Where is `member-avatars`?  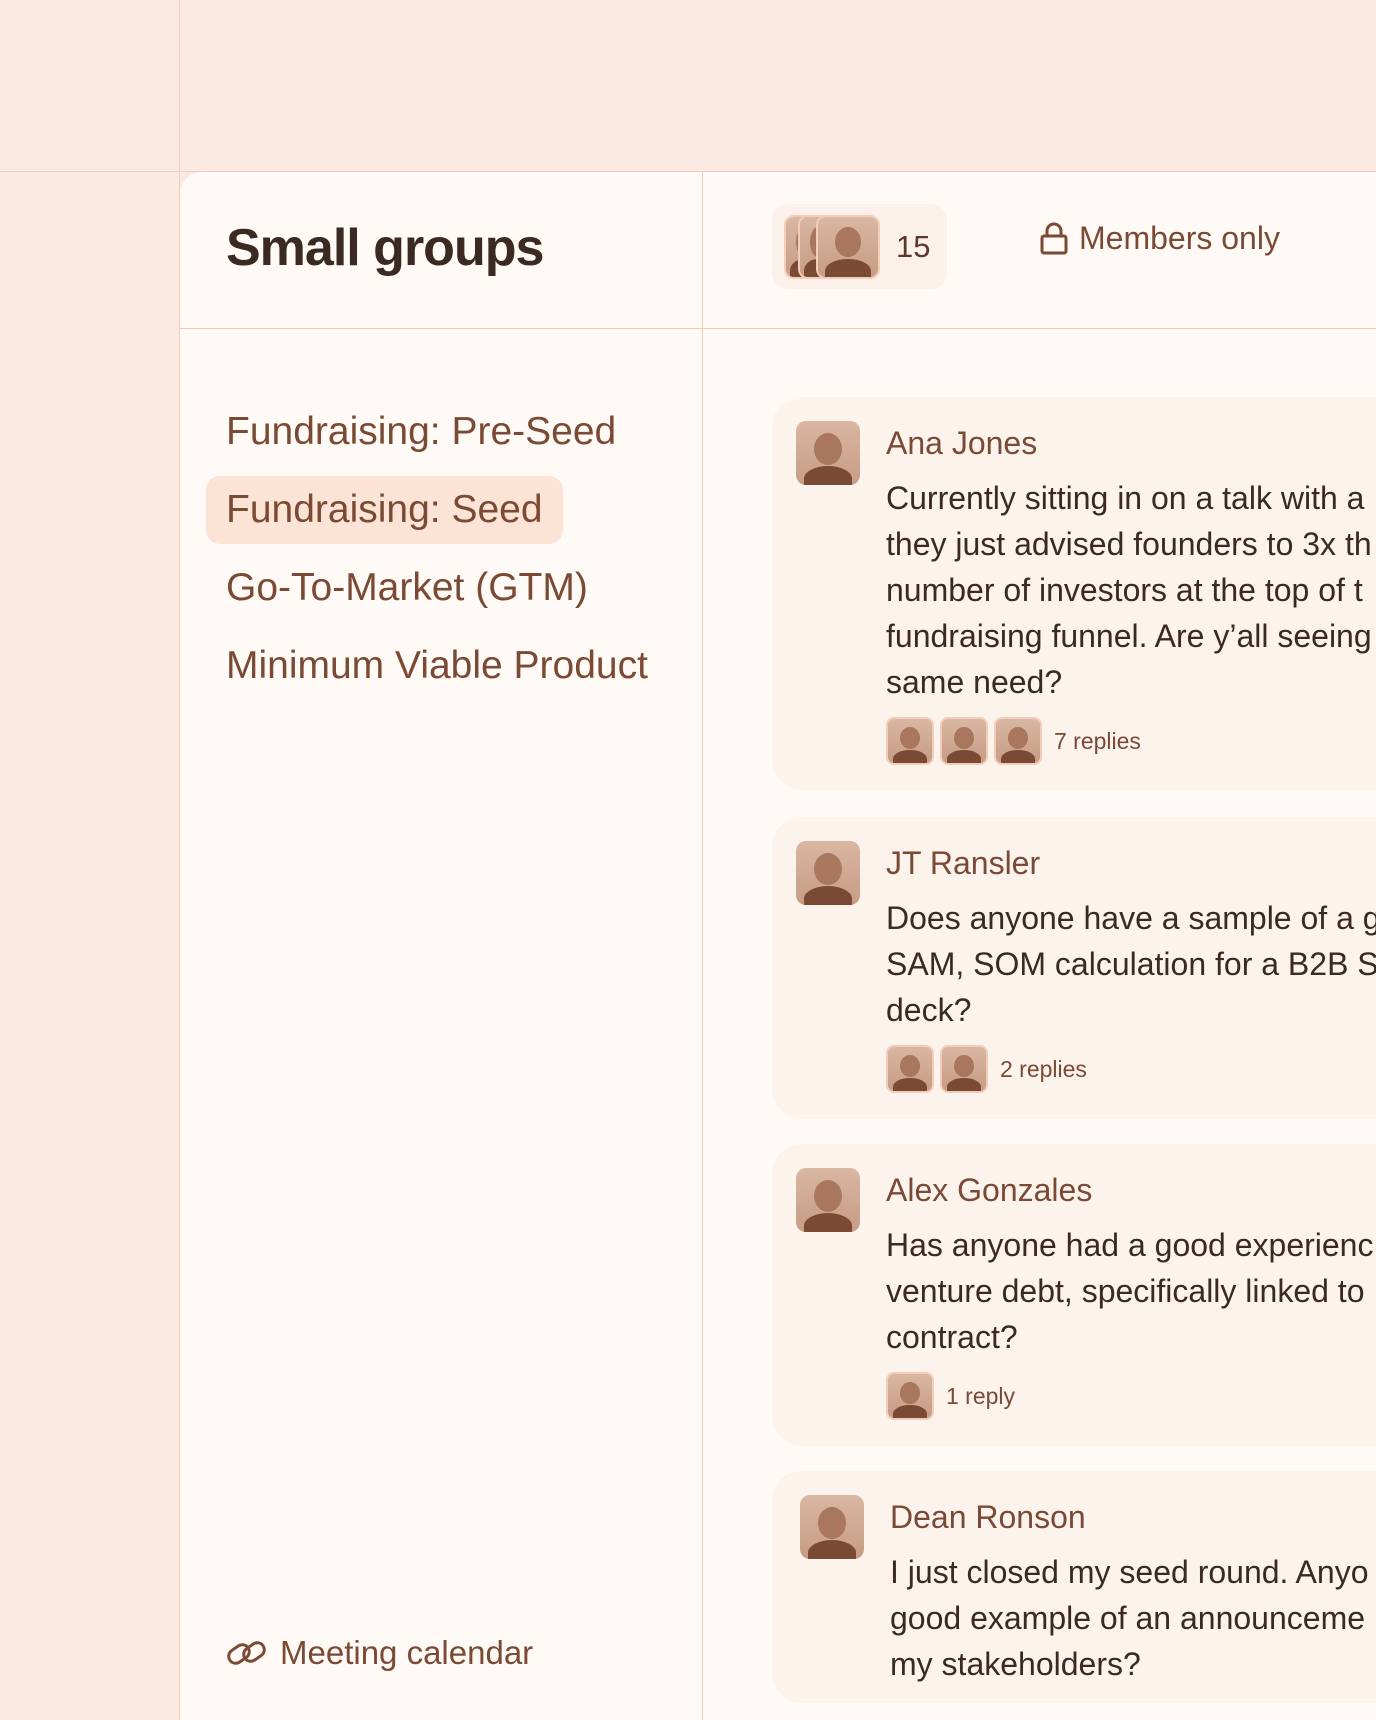
member-avatars is located at coordinates (834, 246).